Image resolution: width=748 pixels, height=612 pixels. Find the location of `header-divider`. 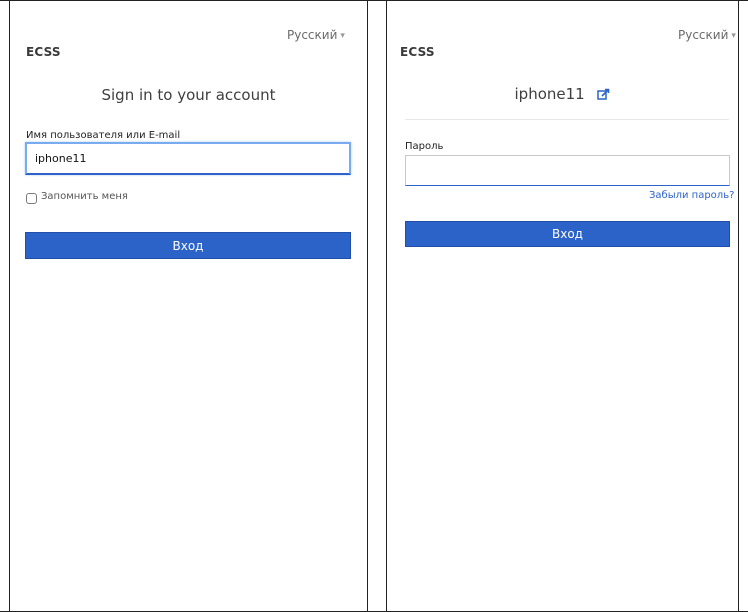

header-divider is located at coordinates (567, 119).